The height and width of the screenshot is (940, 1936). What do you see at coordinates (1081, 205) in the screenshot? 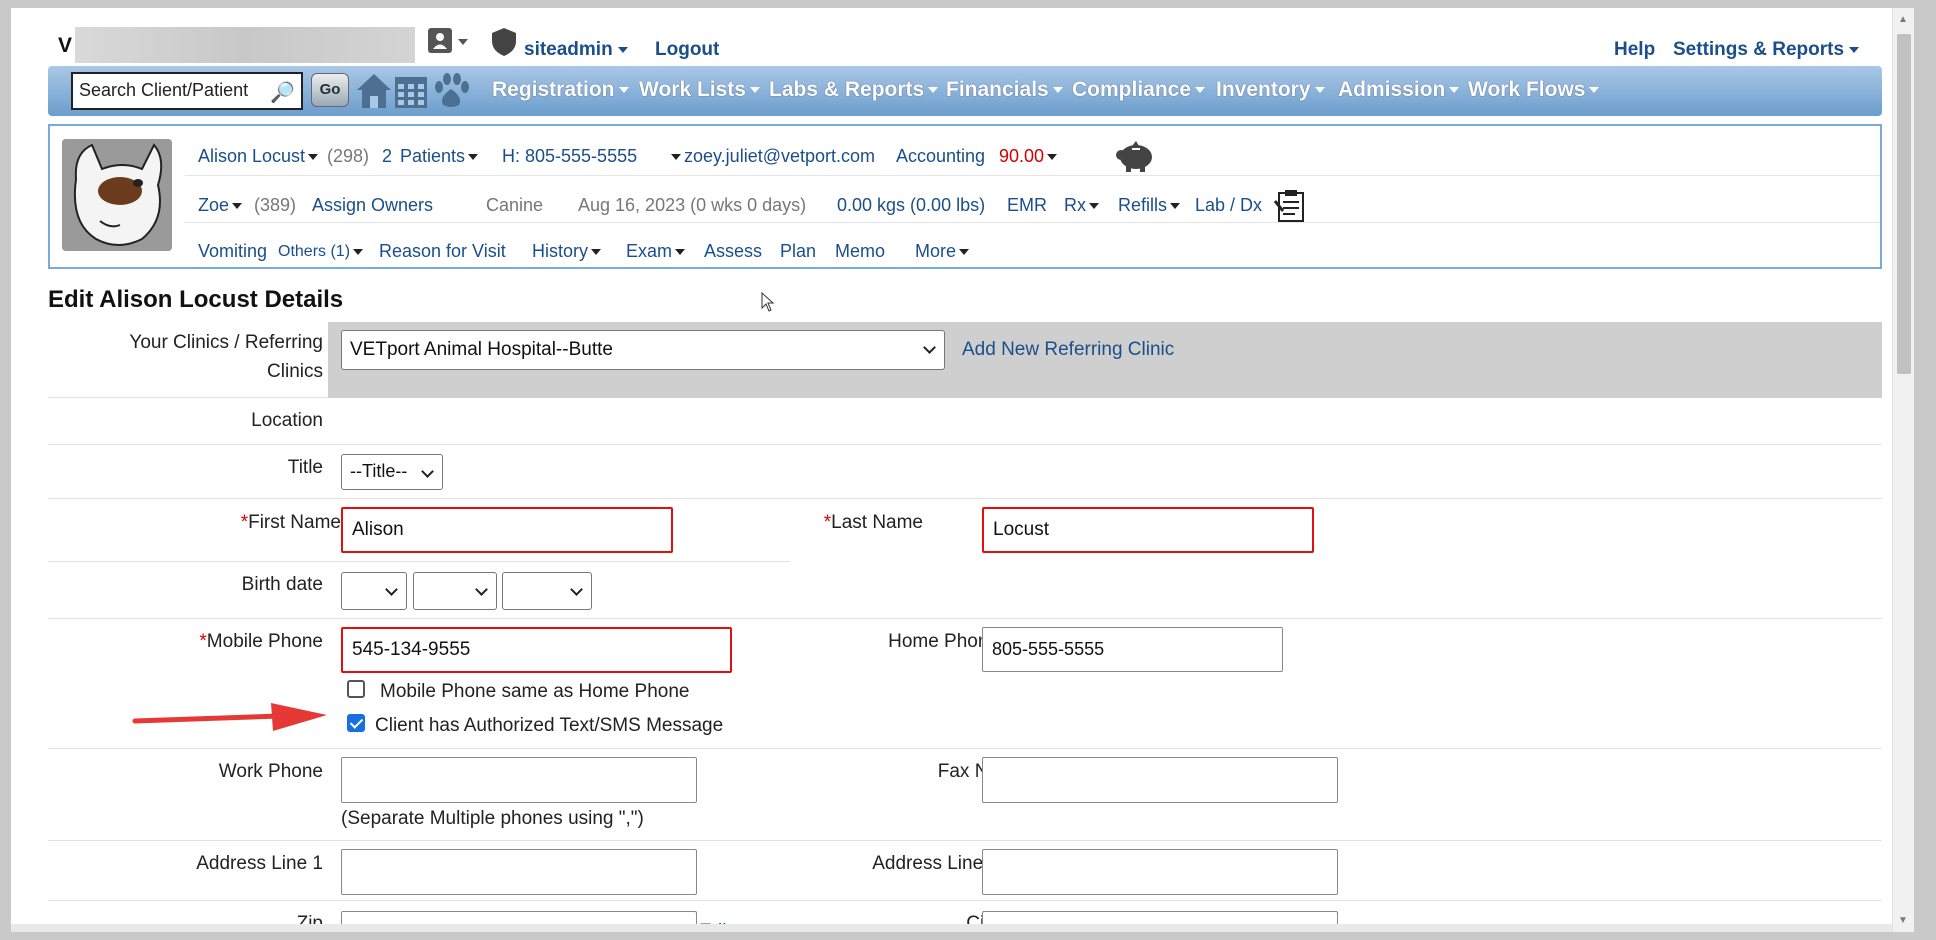
I see `rx-menu: Rx` at bounding box center [1081, 205].